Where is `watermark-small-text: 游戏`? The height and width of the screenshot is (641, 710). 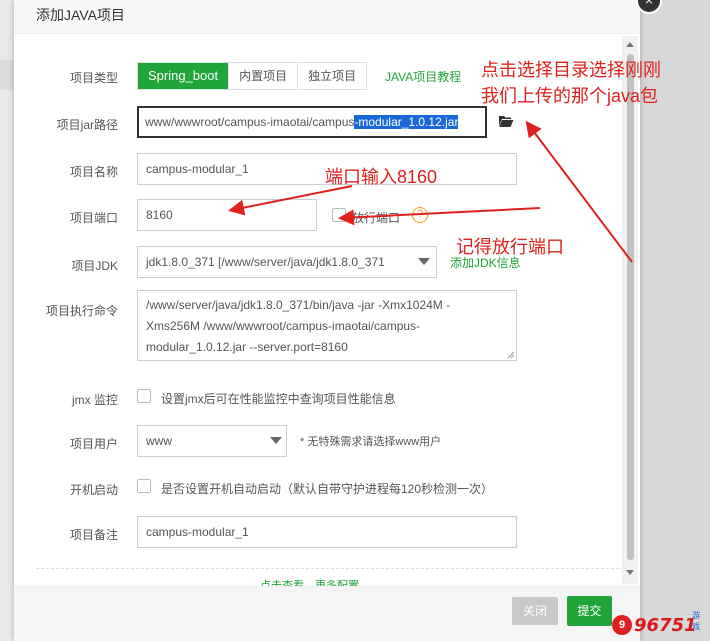 watermark-small-text: 游戏 is located at coordinates (696, 621).